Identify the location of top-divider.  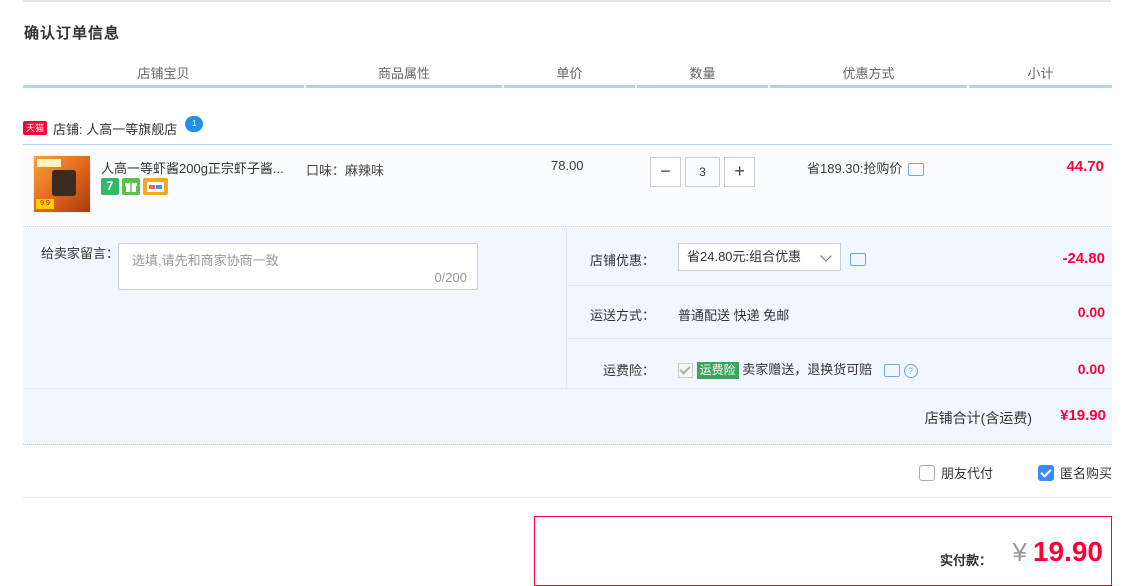
(567, 1).